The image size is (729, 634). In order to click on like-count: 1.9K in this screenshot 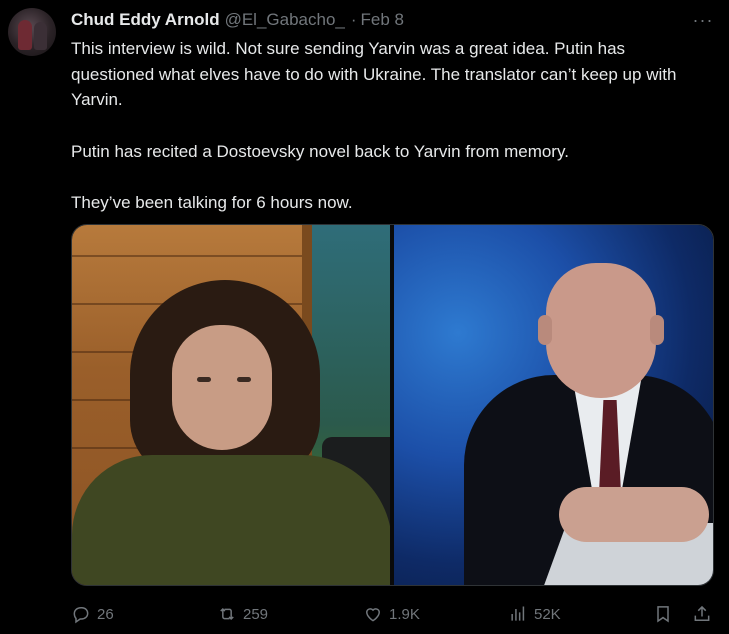, I will do `click(404, 614)`.